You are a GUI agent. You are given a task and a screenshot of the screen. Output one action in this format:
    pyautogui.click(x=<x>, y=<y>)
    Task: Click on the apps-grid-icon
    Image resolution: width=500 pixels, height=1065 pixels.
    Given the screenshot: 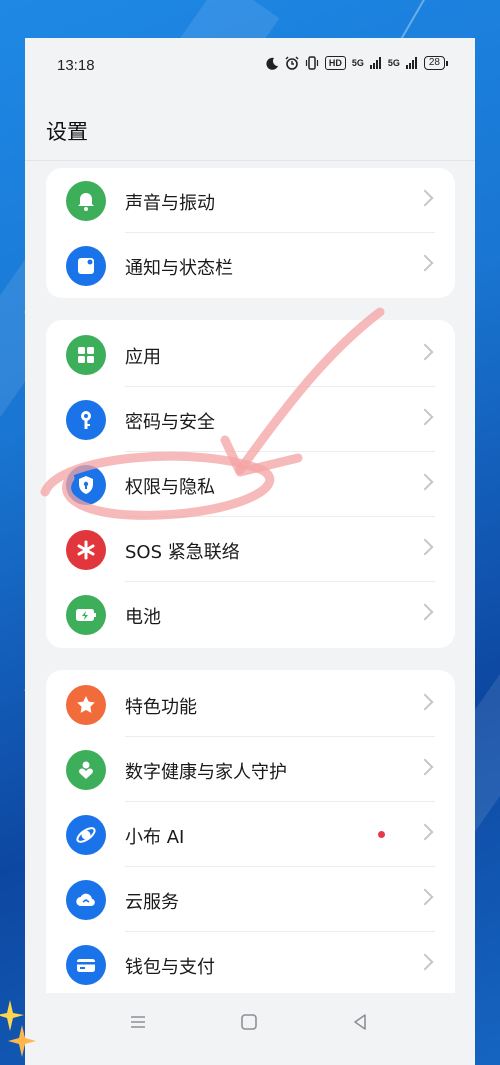 What is the action you would take?
    pyautogui.click(x=86, y=355)
    